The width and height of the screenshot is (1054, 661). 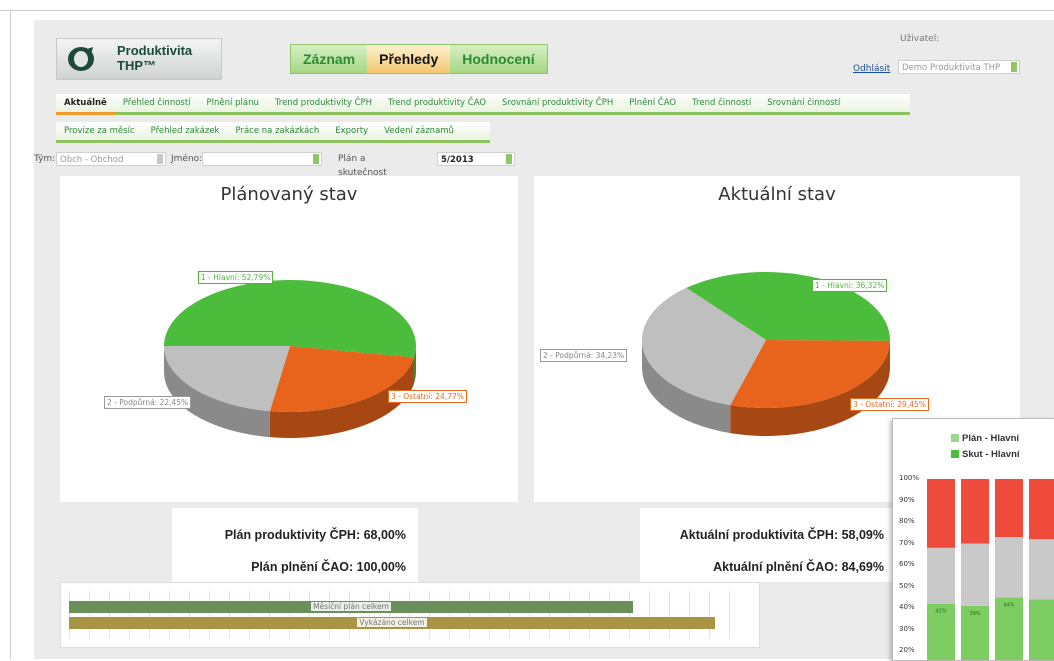 I want to click on tab-2: Hodnocení, so click(x=498, y=59).